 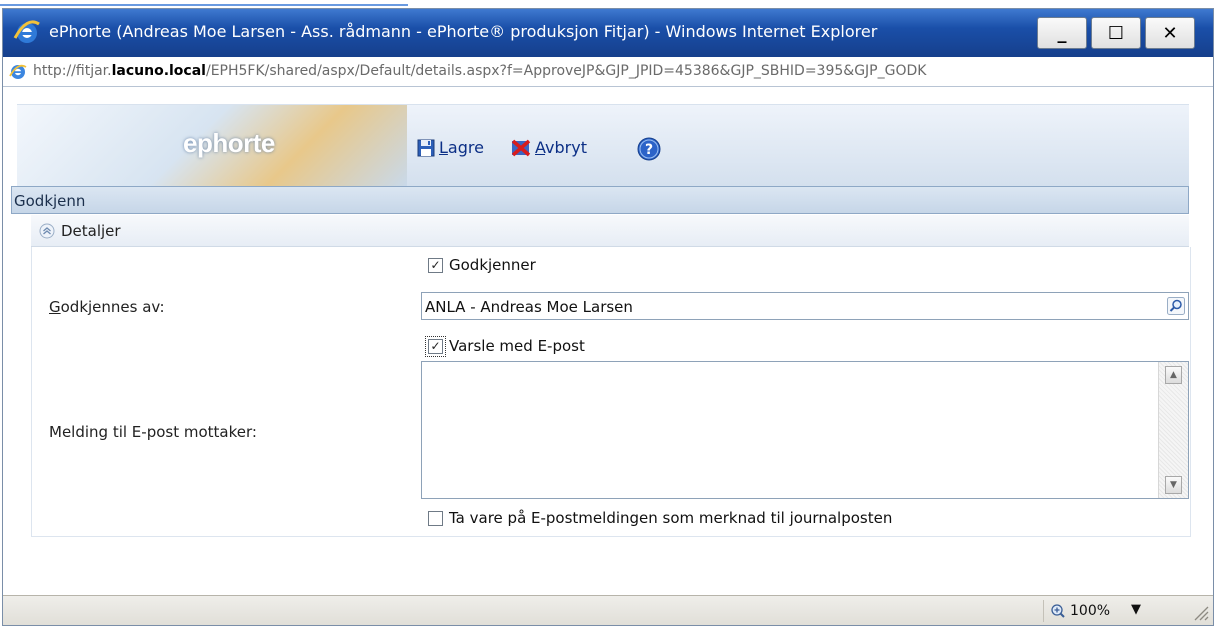 I want to click on scroll-down-arrow-icon: ▼, so click(x=1173, y=485).